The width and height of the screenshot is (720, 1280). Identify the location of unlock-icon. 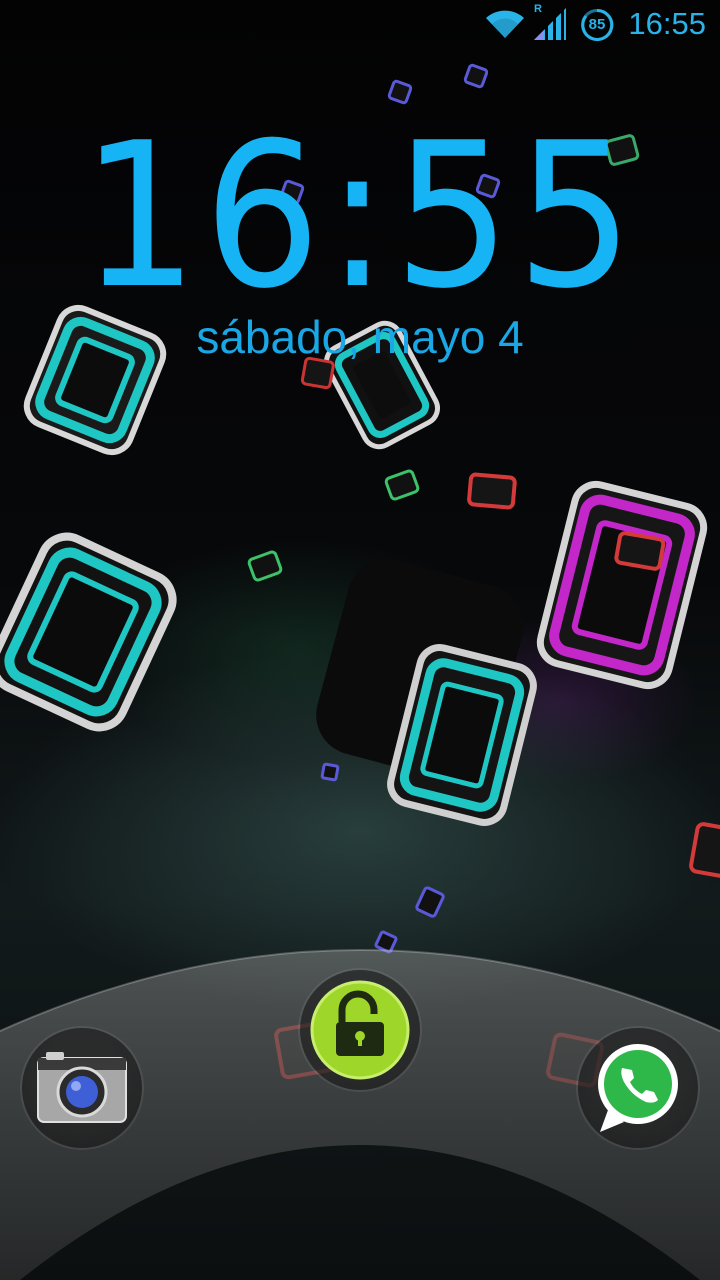
(360, 1030).